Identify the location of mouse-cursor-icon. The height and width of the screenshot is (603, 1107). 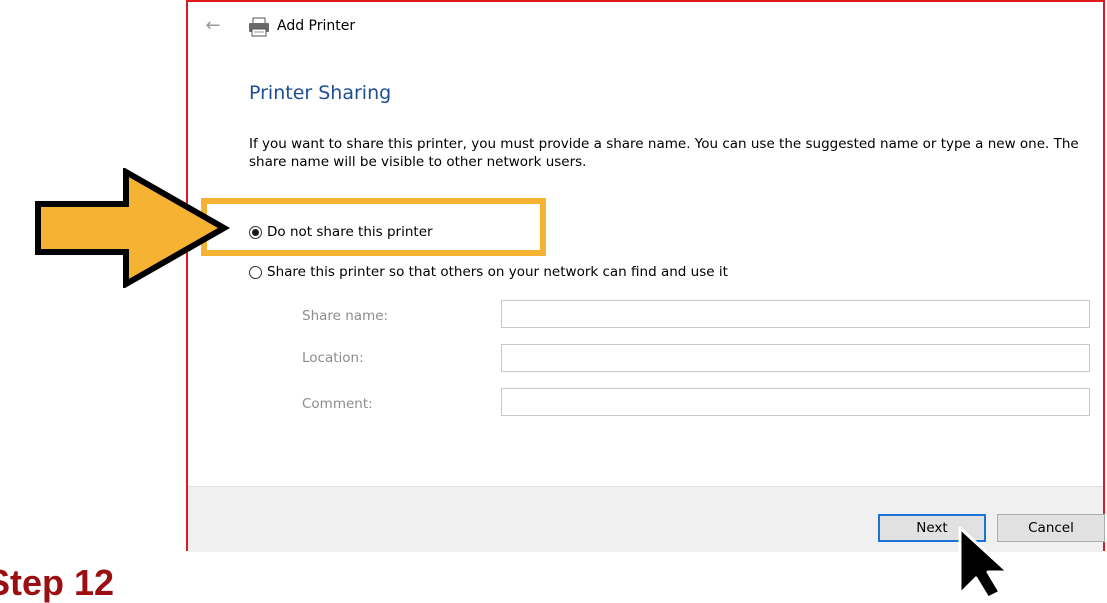
(984, 562).